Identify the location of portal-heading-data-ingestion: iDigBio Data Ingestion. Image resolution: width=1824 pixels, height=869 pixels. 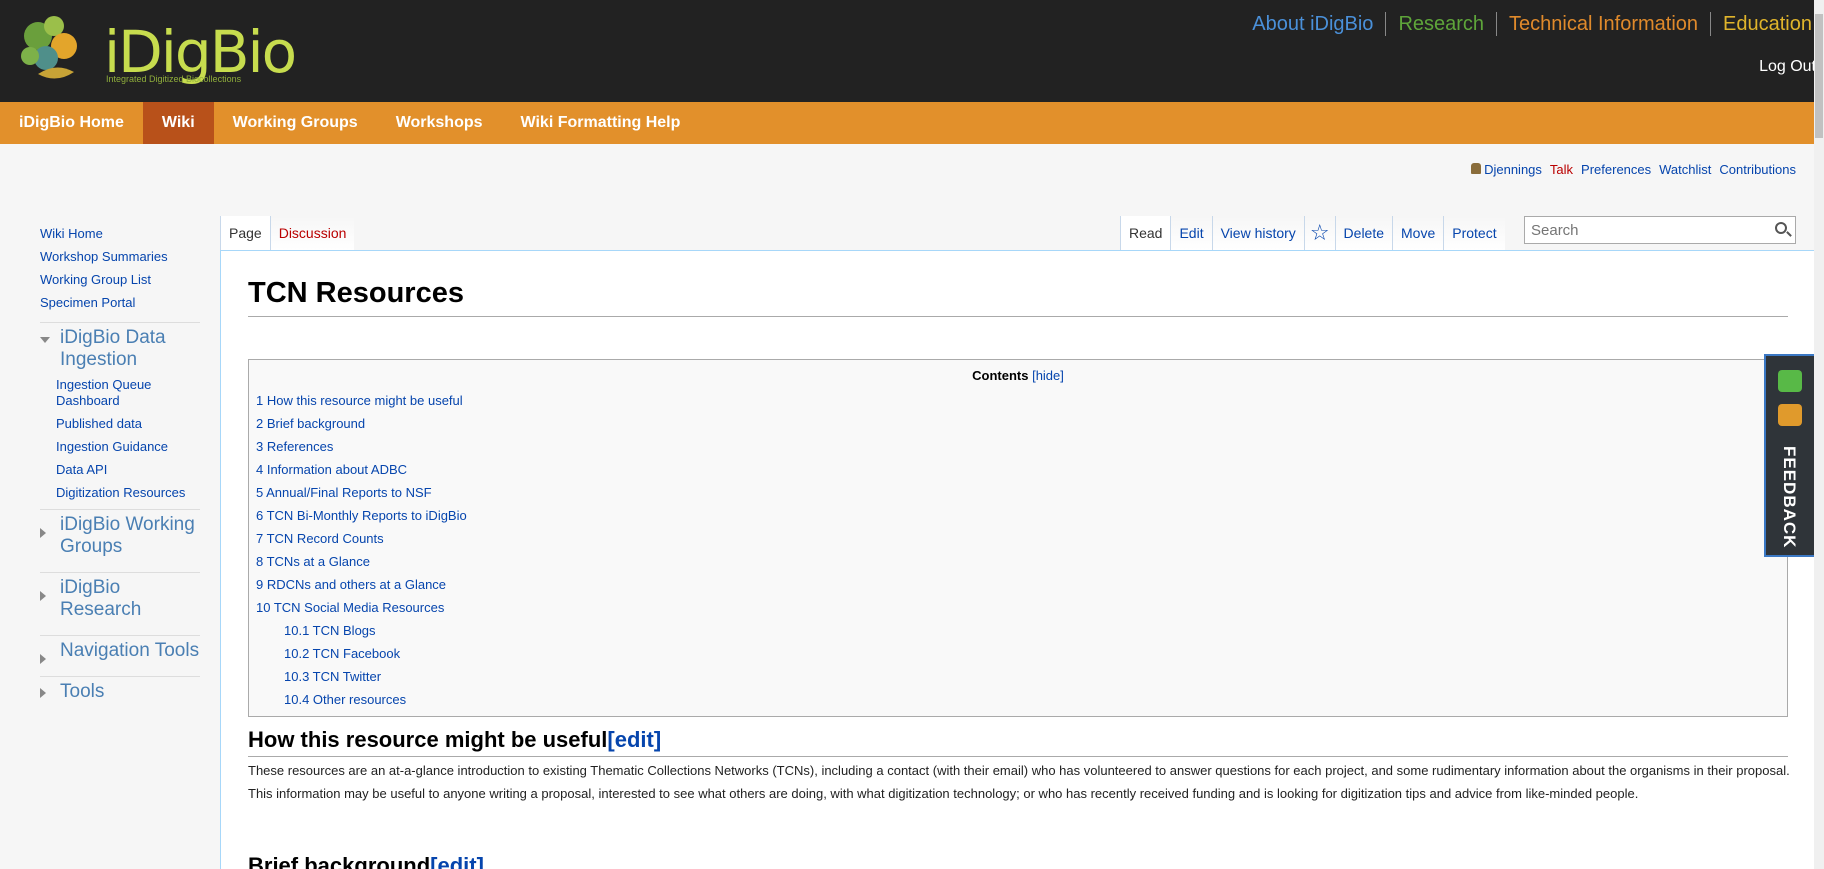
(120, 349).